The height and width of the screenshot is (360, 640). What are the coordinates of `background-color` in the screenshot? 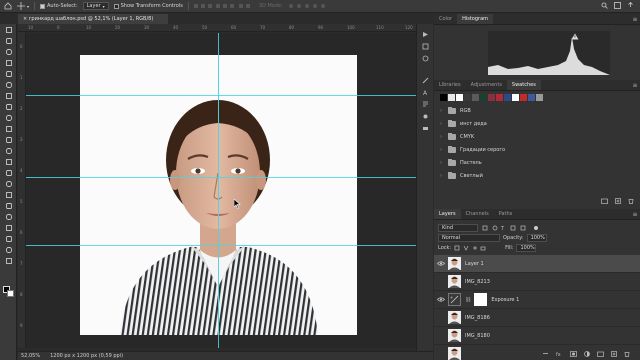 It's located at (10, 293).